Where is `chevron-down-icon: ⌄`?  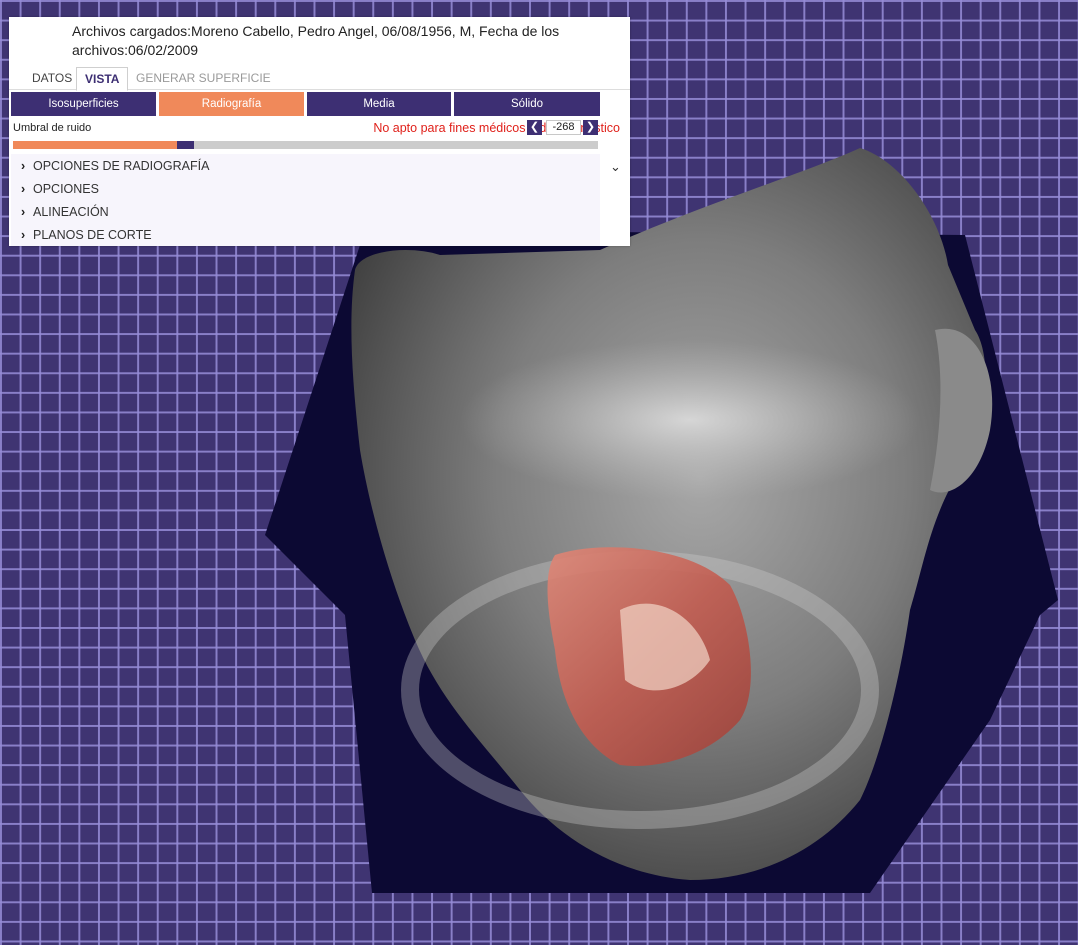
chevron-down-icon: ⌄ is located at coordinates (615, 167).